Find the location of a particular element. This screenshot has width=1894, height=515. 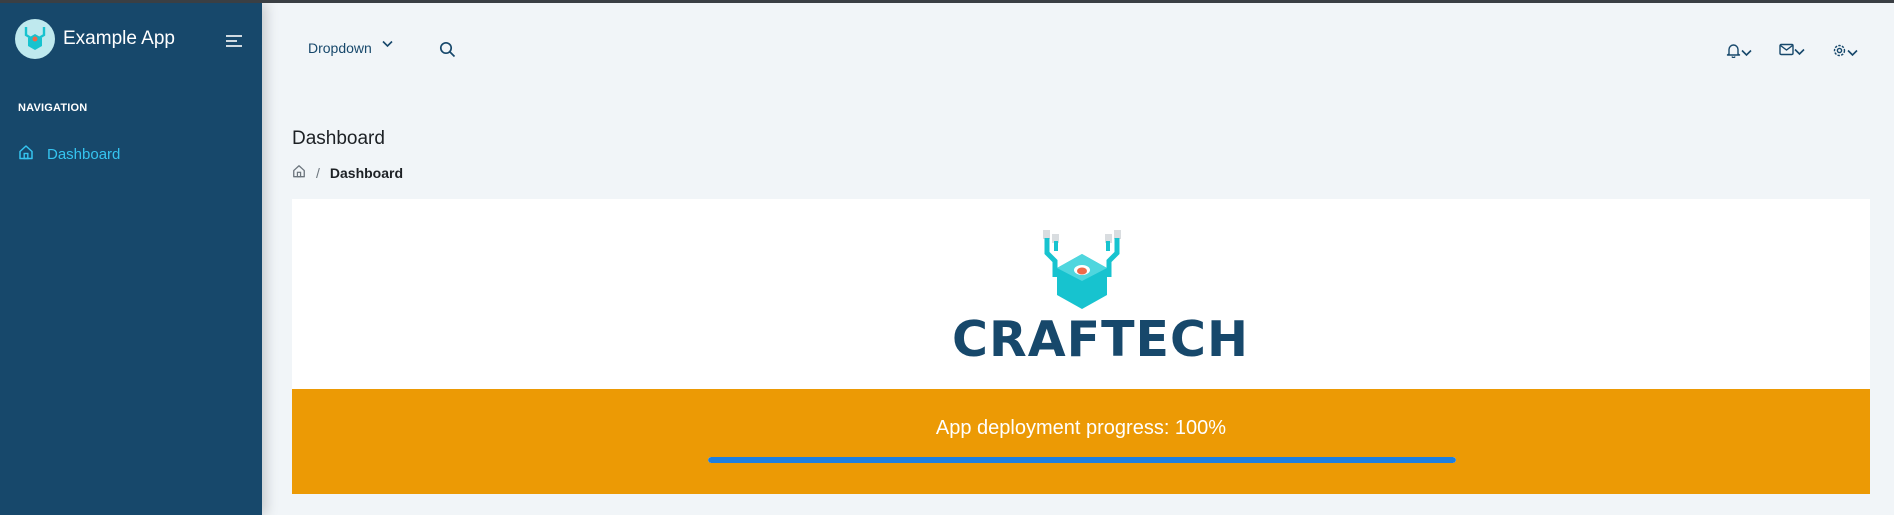

progress-bar-fill is located at coordinates (1082, 460).